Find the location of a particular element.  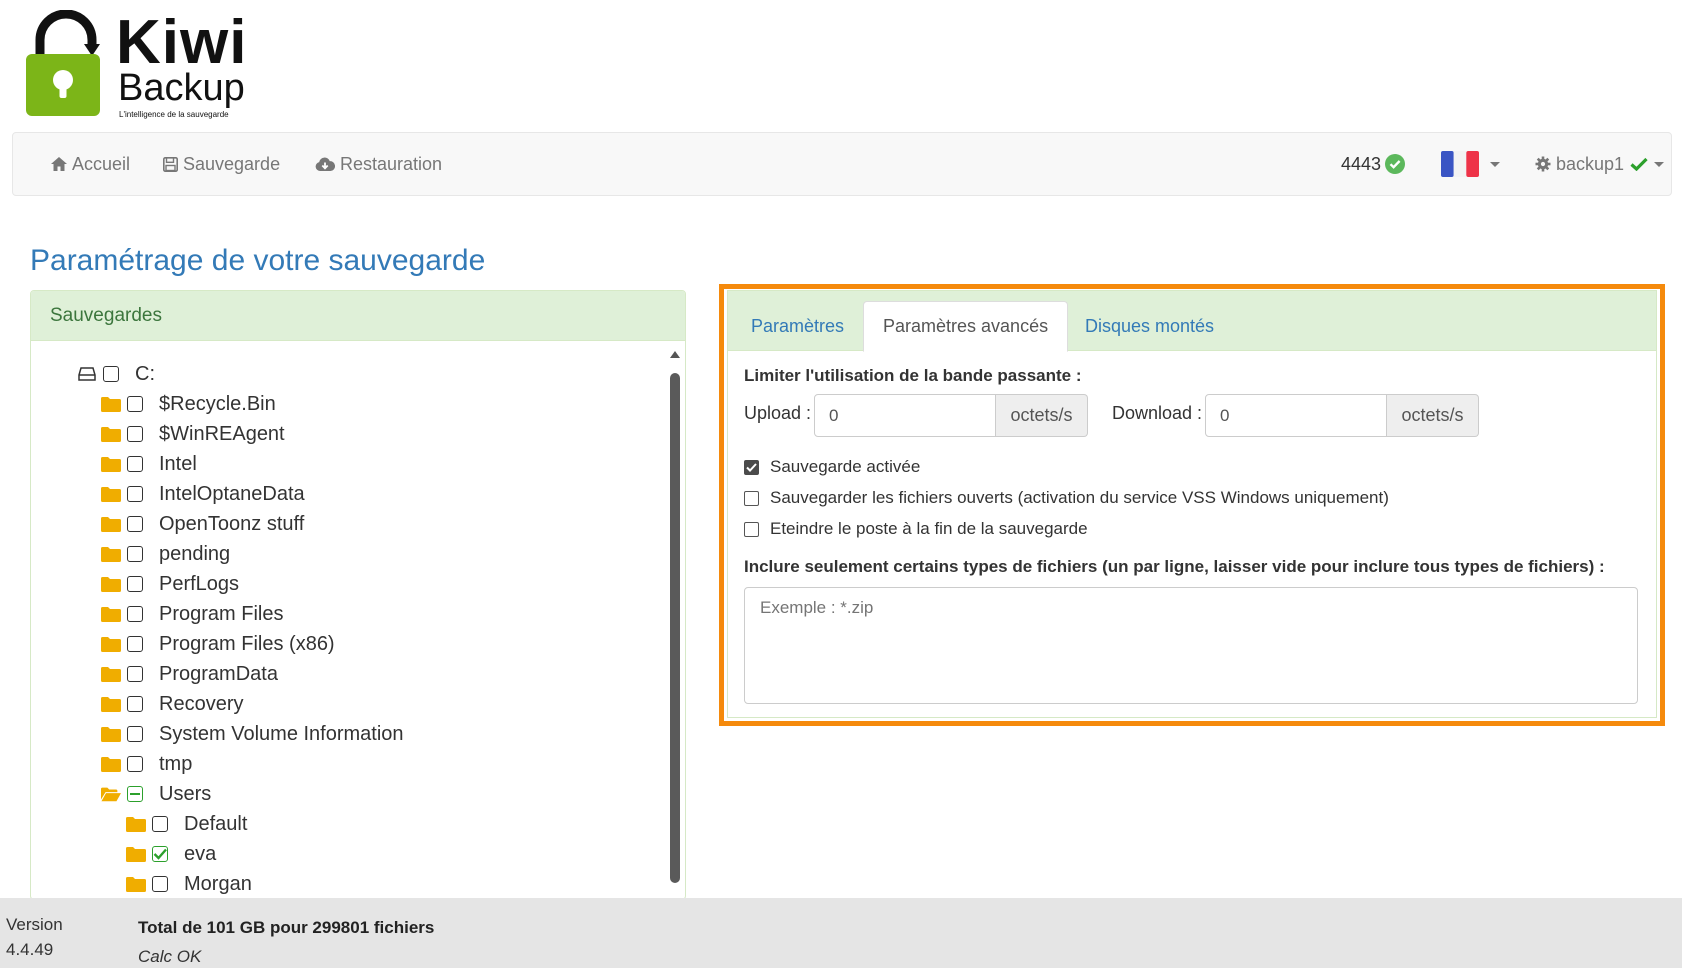

backups-panel-heading: Sauvegardes is located at coordinates (358, 316).